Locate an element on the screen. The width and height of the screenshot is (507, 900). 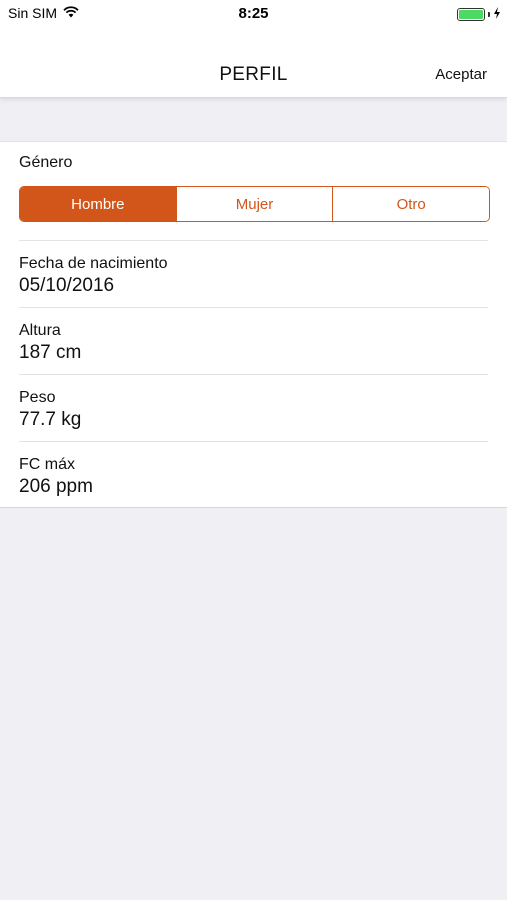
page-title: PERFIL is located at coordinates (253, 74).